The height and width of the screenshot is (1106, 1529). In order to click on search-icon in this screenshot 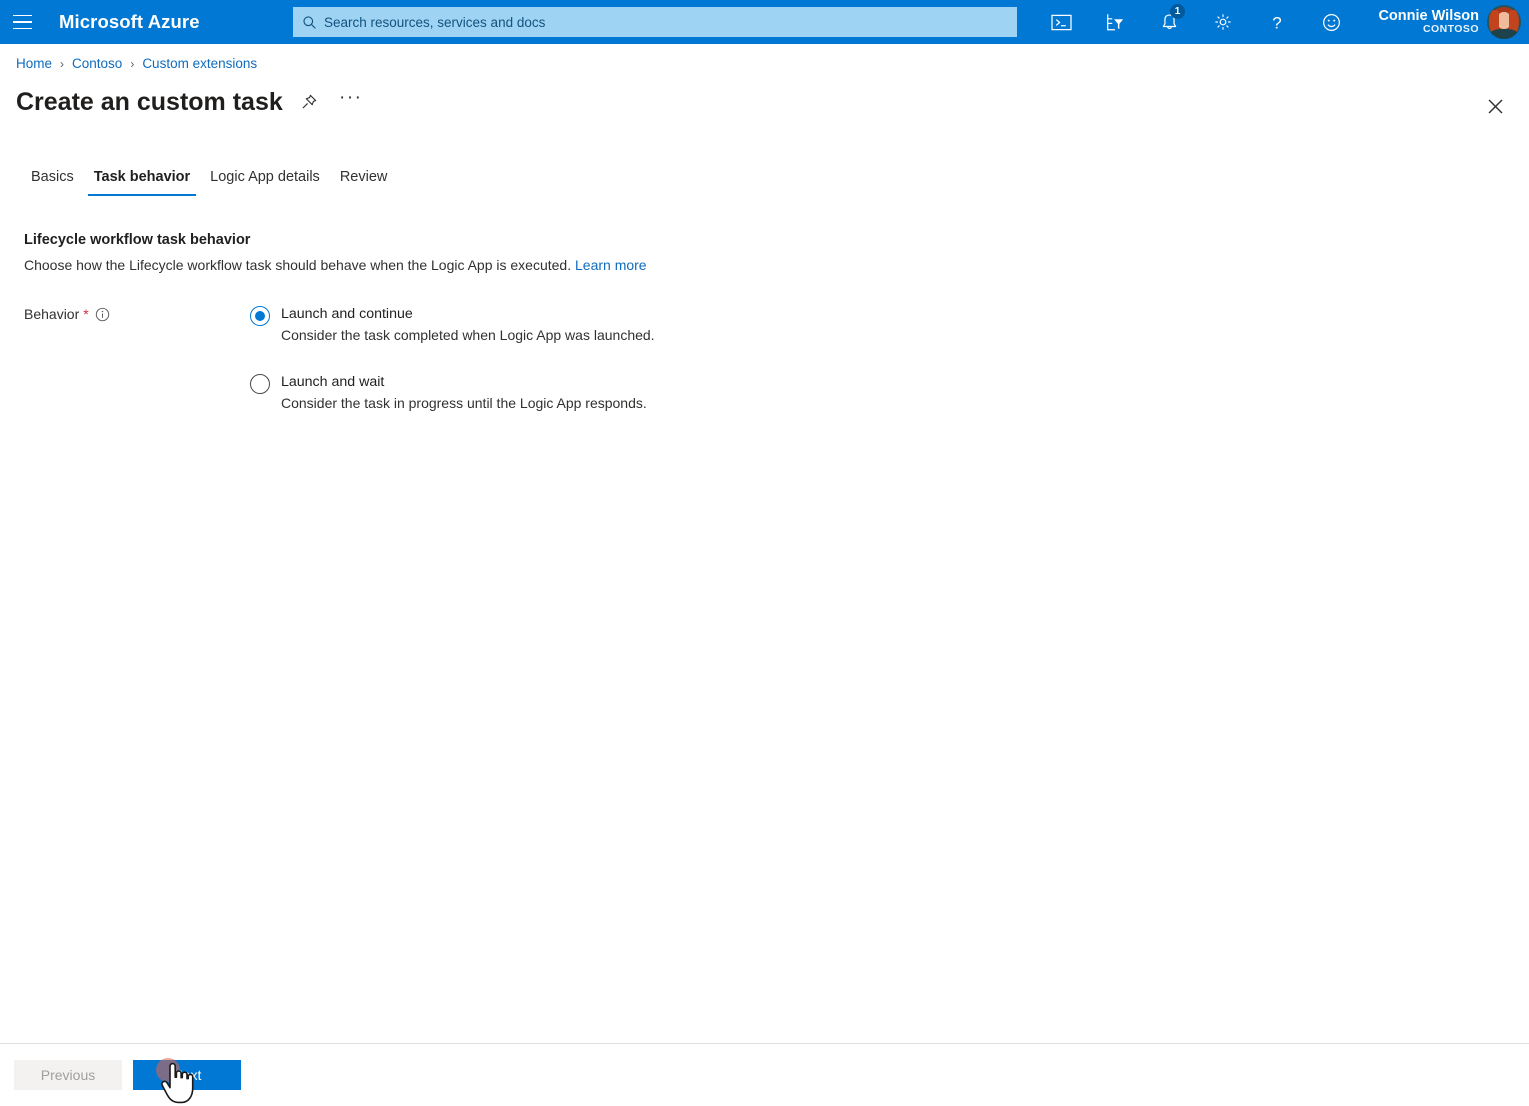, I will do `click(309, 22)`.